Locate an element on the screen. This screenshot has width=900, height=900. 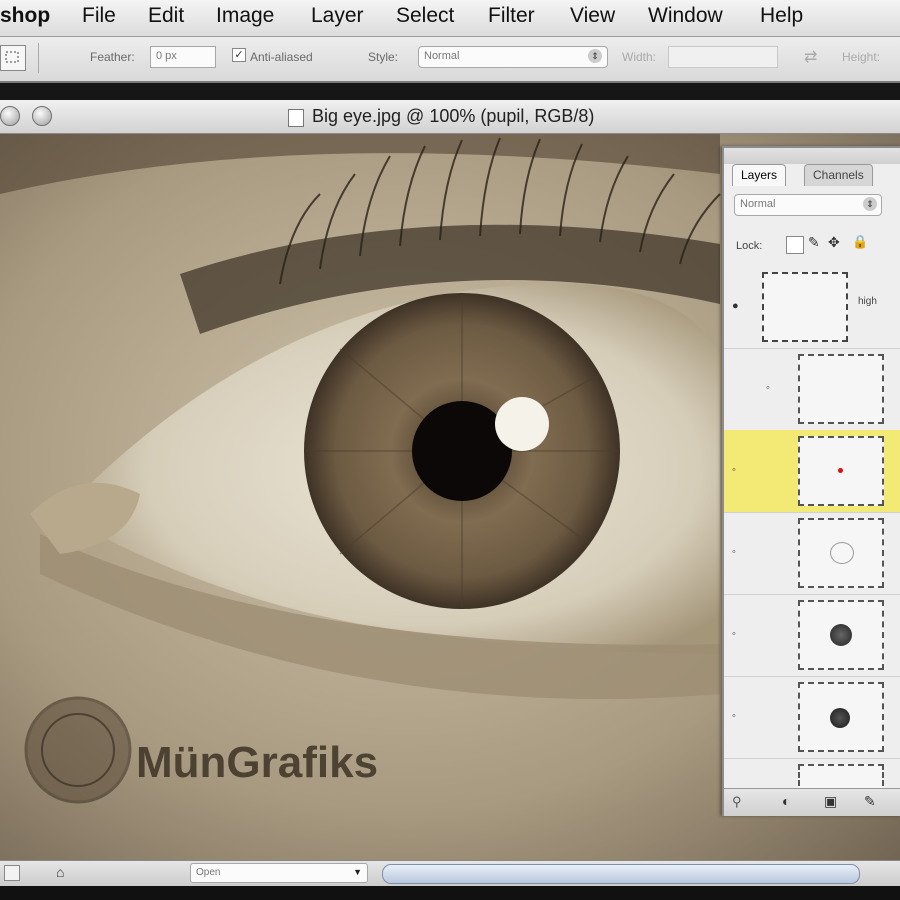
red-dot-icon is located at coordinates (840, 470).